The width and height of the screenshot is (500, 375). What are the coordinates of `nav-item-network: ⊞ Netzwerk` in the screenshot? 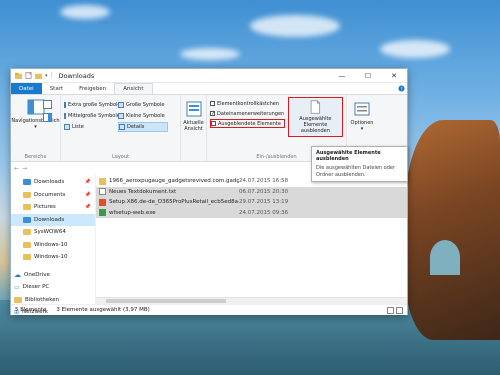 It's located at (53, 312).